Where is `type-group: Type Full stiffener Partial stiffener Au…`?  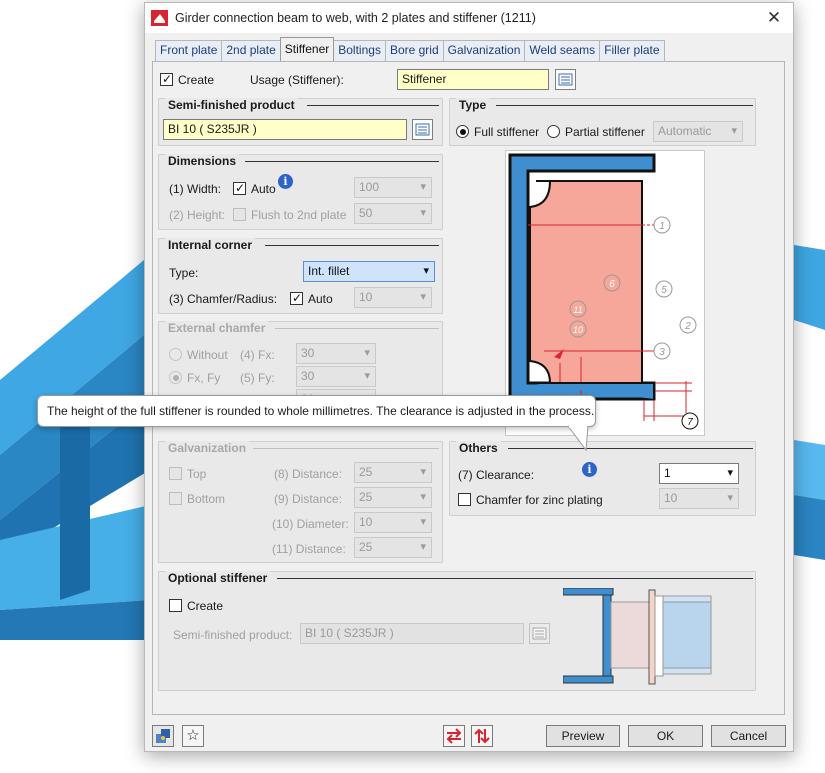
type-group: Type Full stiffener Partial stiffener Au… is located at coordinates (602, 122).